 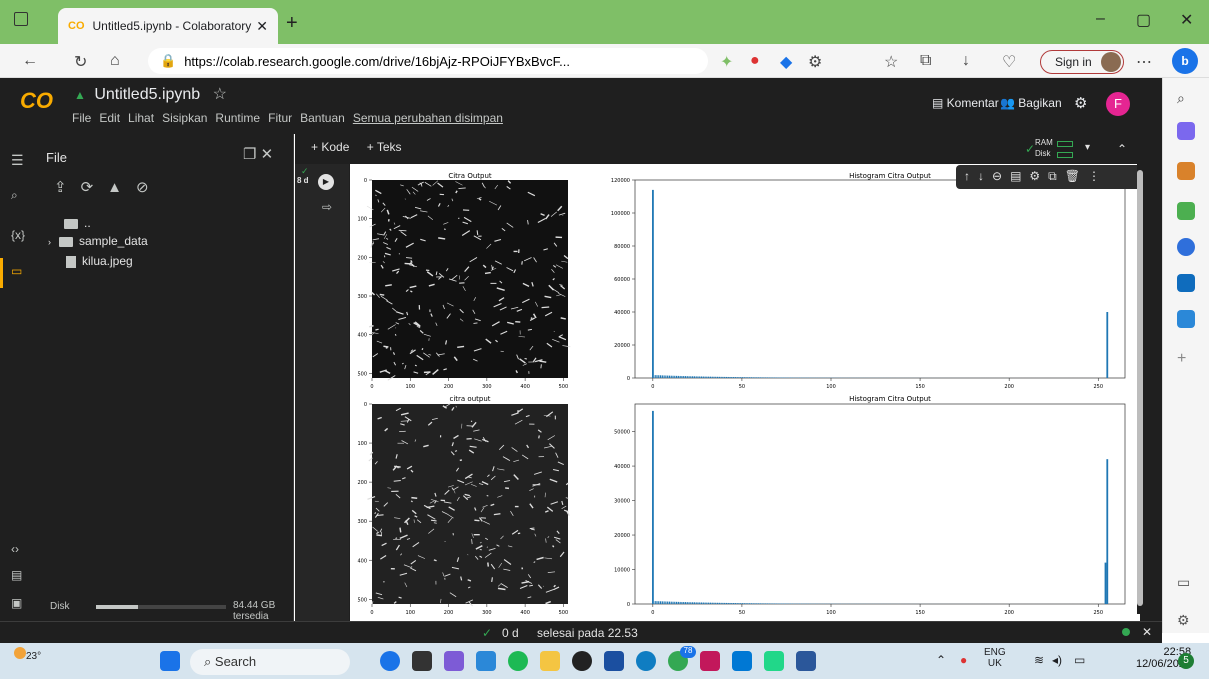 What do you see at coordinates (1039, 660) in the screenshot?
I see `wifi-icon: ≋` at bounding box center [1039, 660].